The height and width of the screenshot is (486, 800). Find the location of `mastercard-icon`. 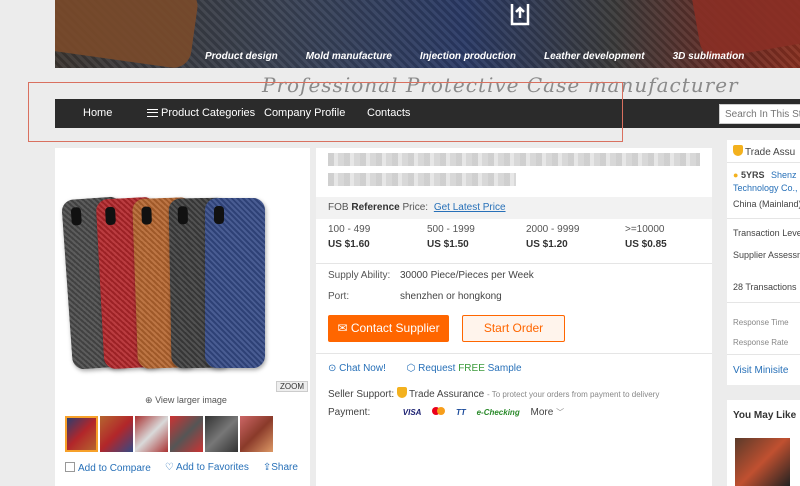

mastercard-icon is located at coordinates (439, 412).